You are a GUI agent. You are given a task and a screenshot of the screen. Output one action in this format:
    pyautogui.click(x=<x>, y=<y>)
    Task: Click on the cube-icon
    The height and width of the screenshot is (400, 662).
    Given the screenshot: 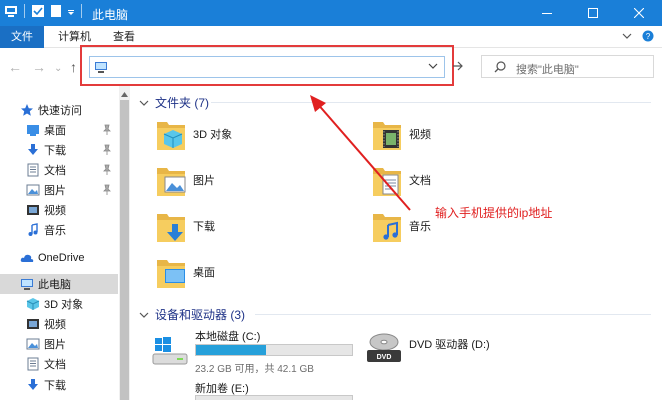 What is the action you would take?
    pyautogui.click(x=33, y=304)
    